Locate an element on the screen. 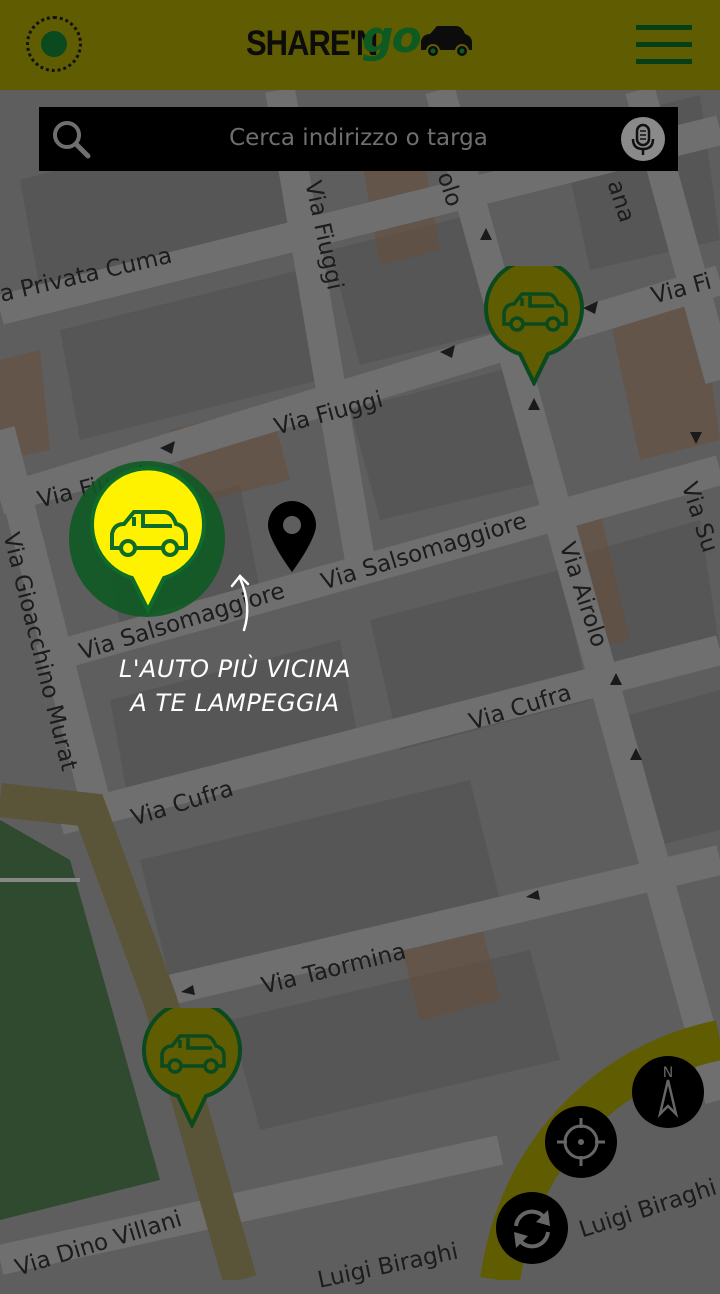  compass-icon: N is located at coordinates (668, 1091).